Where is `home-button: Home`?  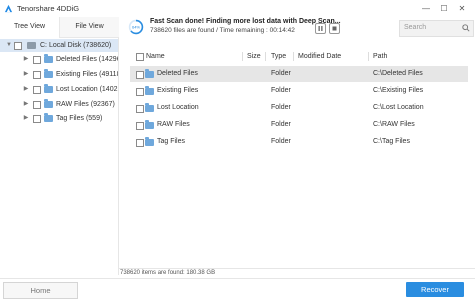
home-button: Home is located at coordinates (40, 290).